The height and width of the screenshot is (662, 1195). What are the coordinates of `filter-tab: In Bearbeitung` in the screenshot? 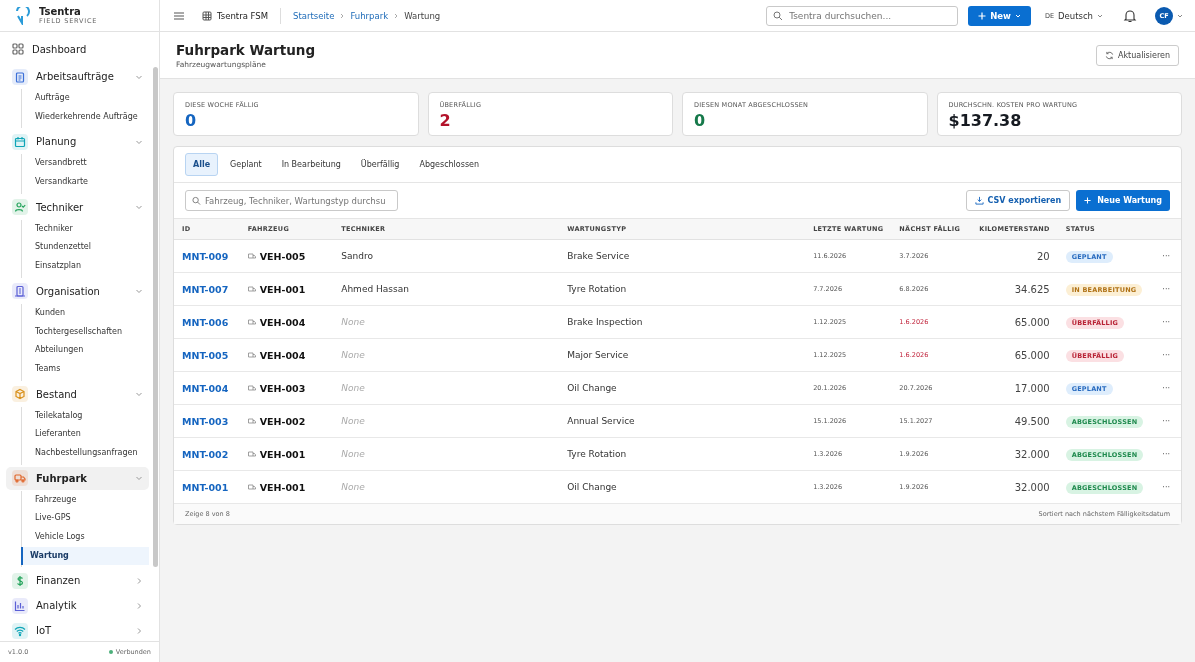 It's located at (311, 164).